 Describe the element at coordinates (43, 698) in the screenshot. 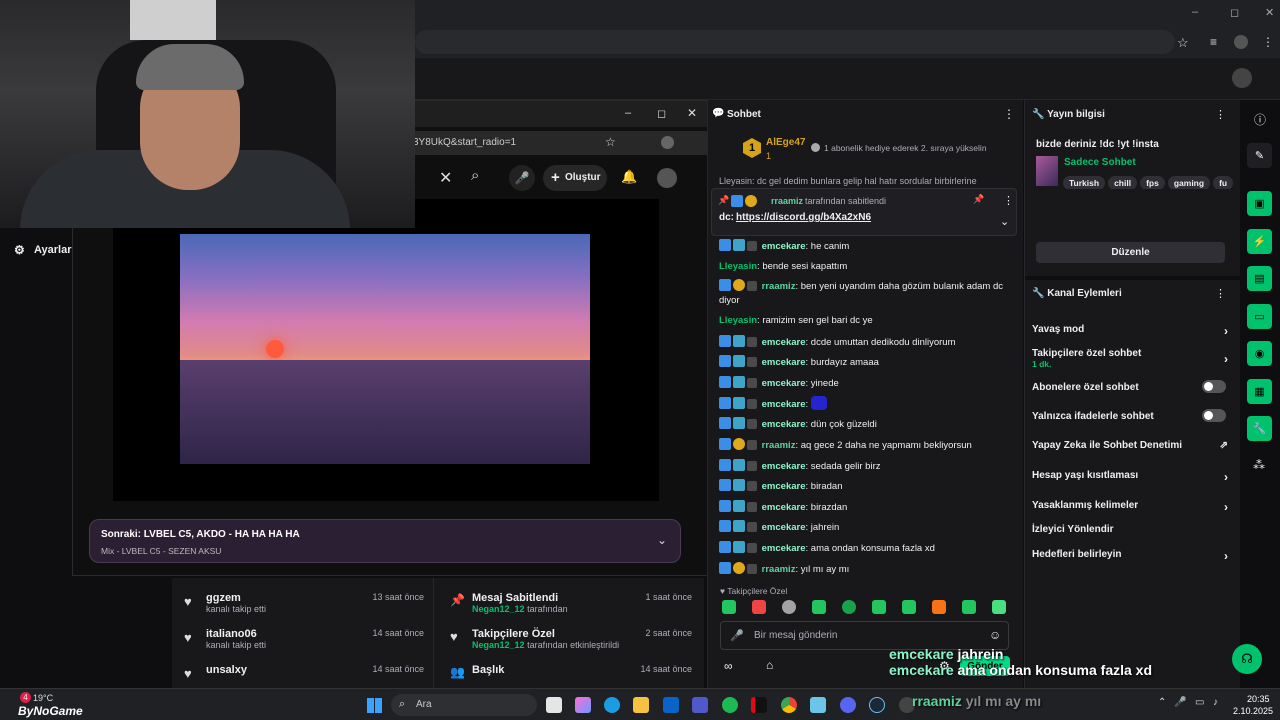

I see `temperature: 19°C` at that location.